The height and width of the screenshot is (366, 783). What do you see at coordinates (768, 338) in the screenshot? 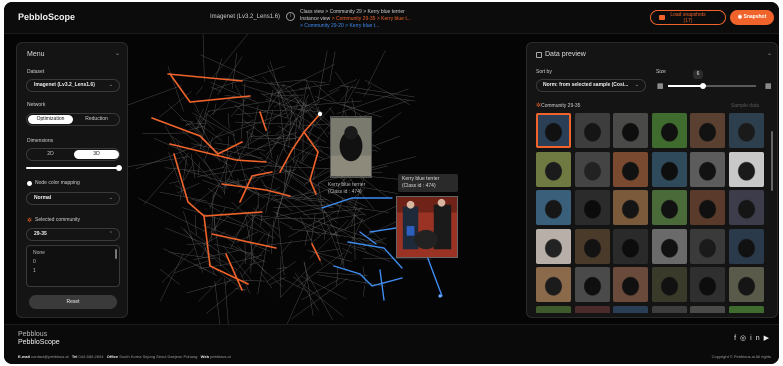
I see `youtube-icon: ▶` at bounding box center [768, 338].